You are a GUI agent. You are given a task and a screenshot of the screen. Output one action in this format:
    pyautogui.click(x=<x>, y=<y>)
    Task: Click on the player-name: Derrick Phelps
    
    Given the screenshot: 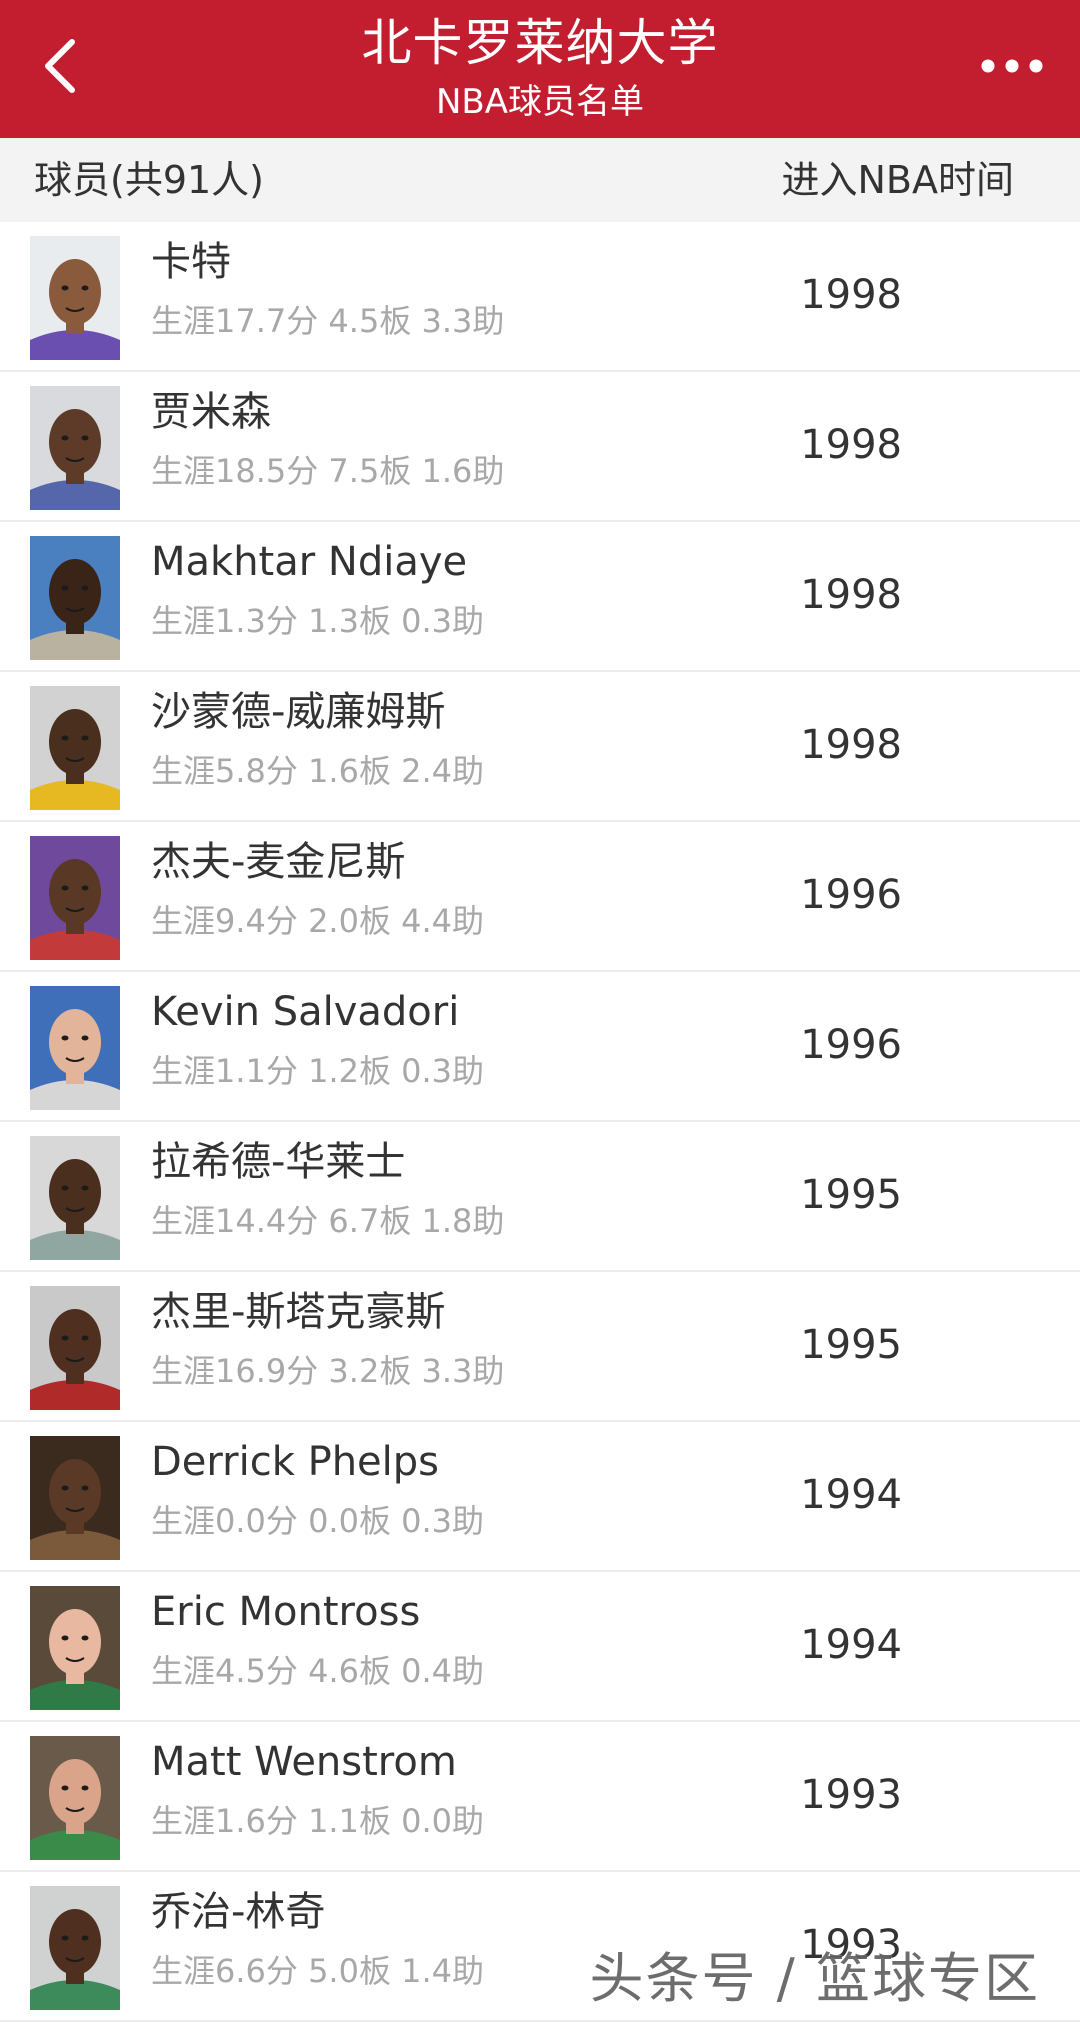 What is the action you would take?
    pyautogui.click(x=295, y=1462)
    